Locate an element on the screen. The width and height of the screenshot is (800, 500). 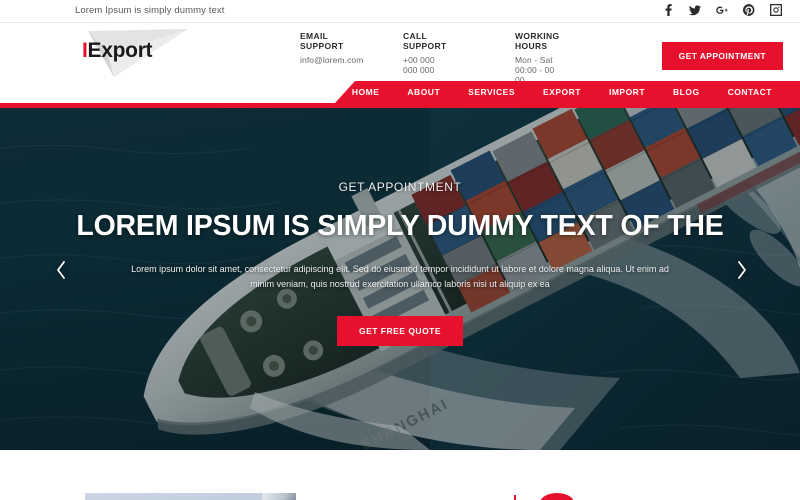
top-bar-tagline: Lorem Ipsum is simply dummy text is located at coordinates (150, 10).